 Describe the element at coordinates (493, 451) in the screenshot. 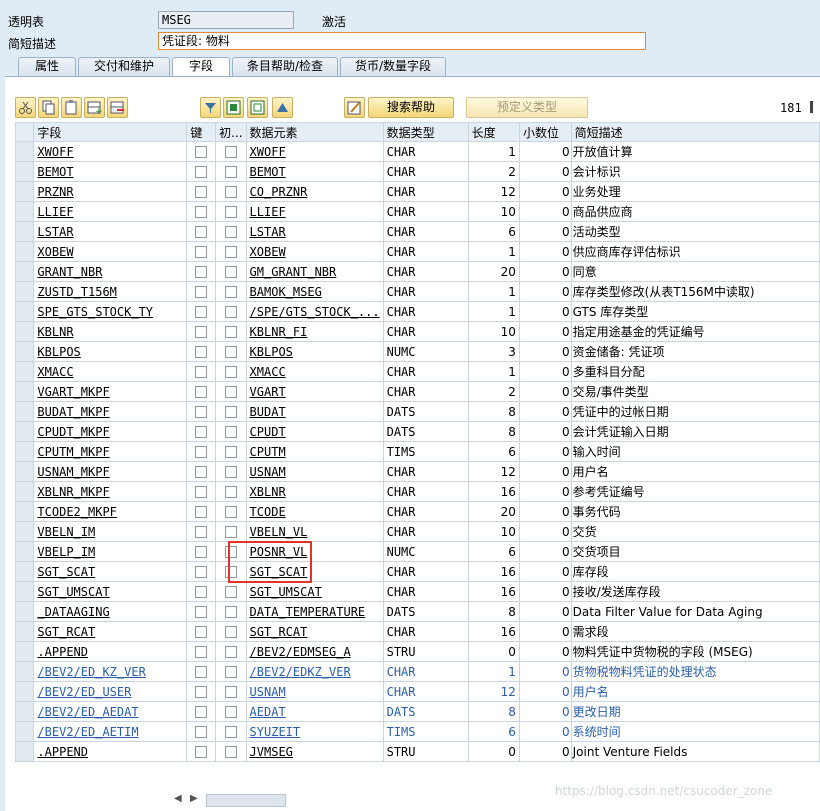

I see `length-cell: 6` at that location.